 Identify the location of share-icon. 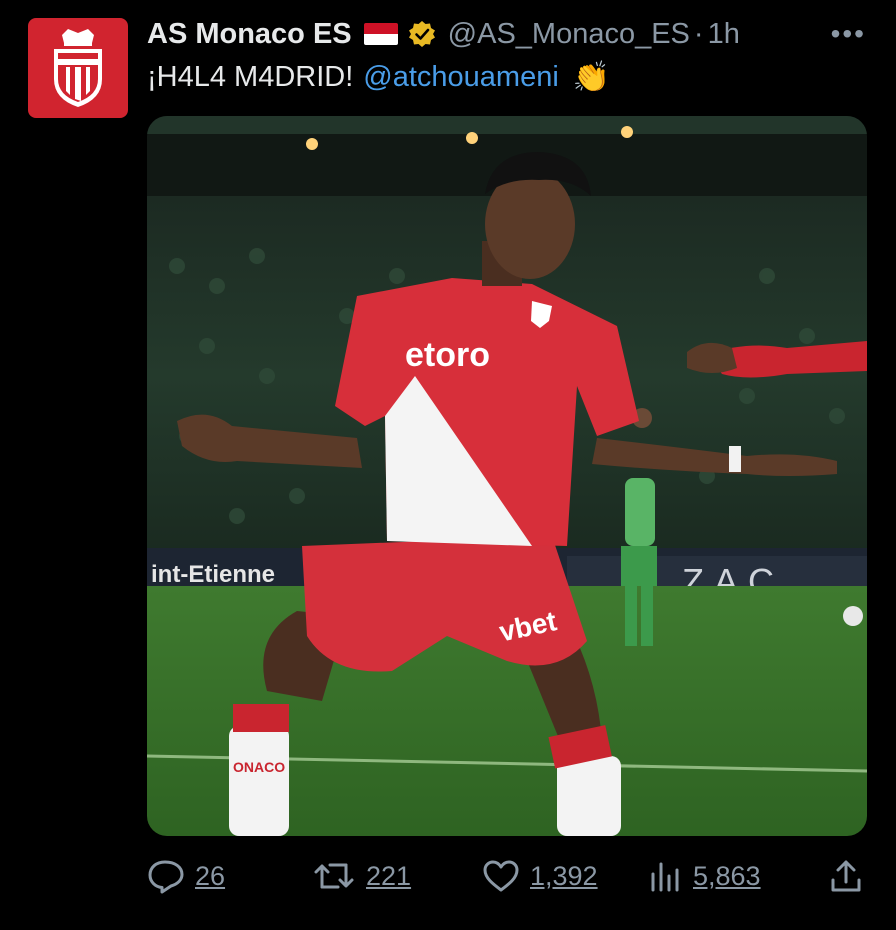
(846, 876).